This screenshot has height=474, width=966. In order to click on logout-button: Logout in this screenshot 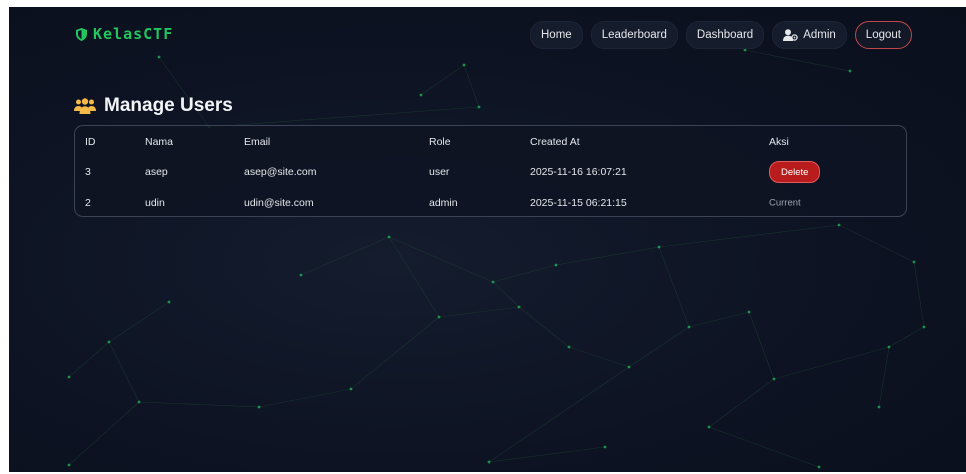, I will do `click(883, 35)`.